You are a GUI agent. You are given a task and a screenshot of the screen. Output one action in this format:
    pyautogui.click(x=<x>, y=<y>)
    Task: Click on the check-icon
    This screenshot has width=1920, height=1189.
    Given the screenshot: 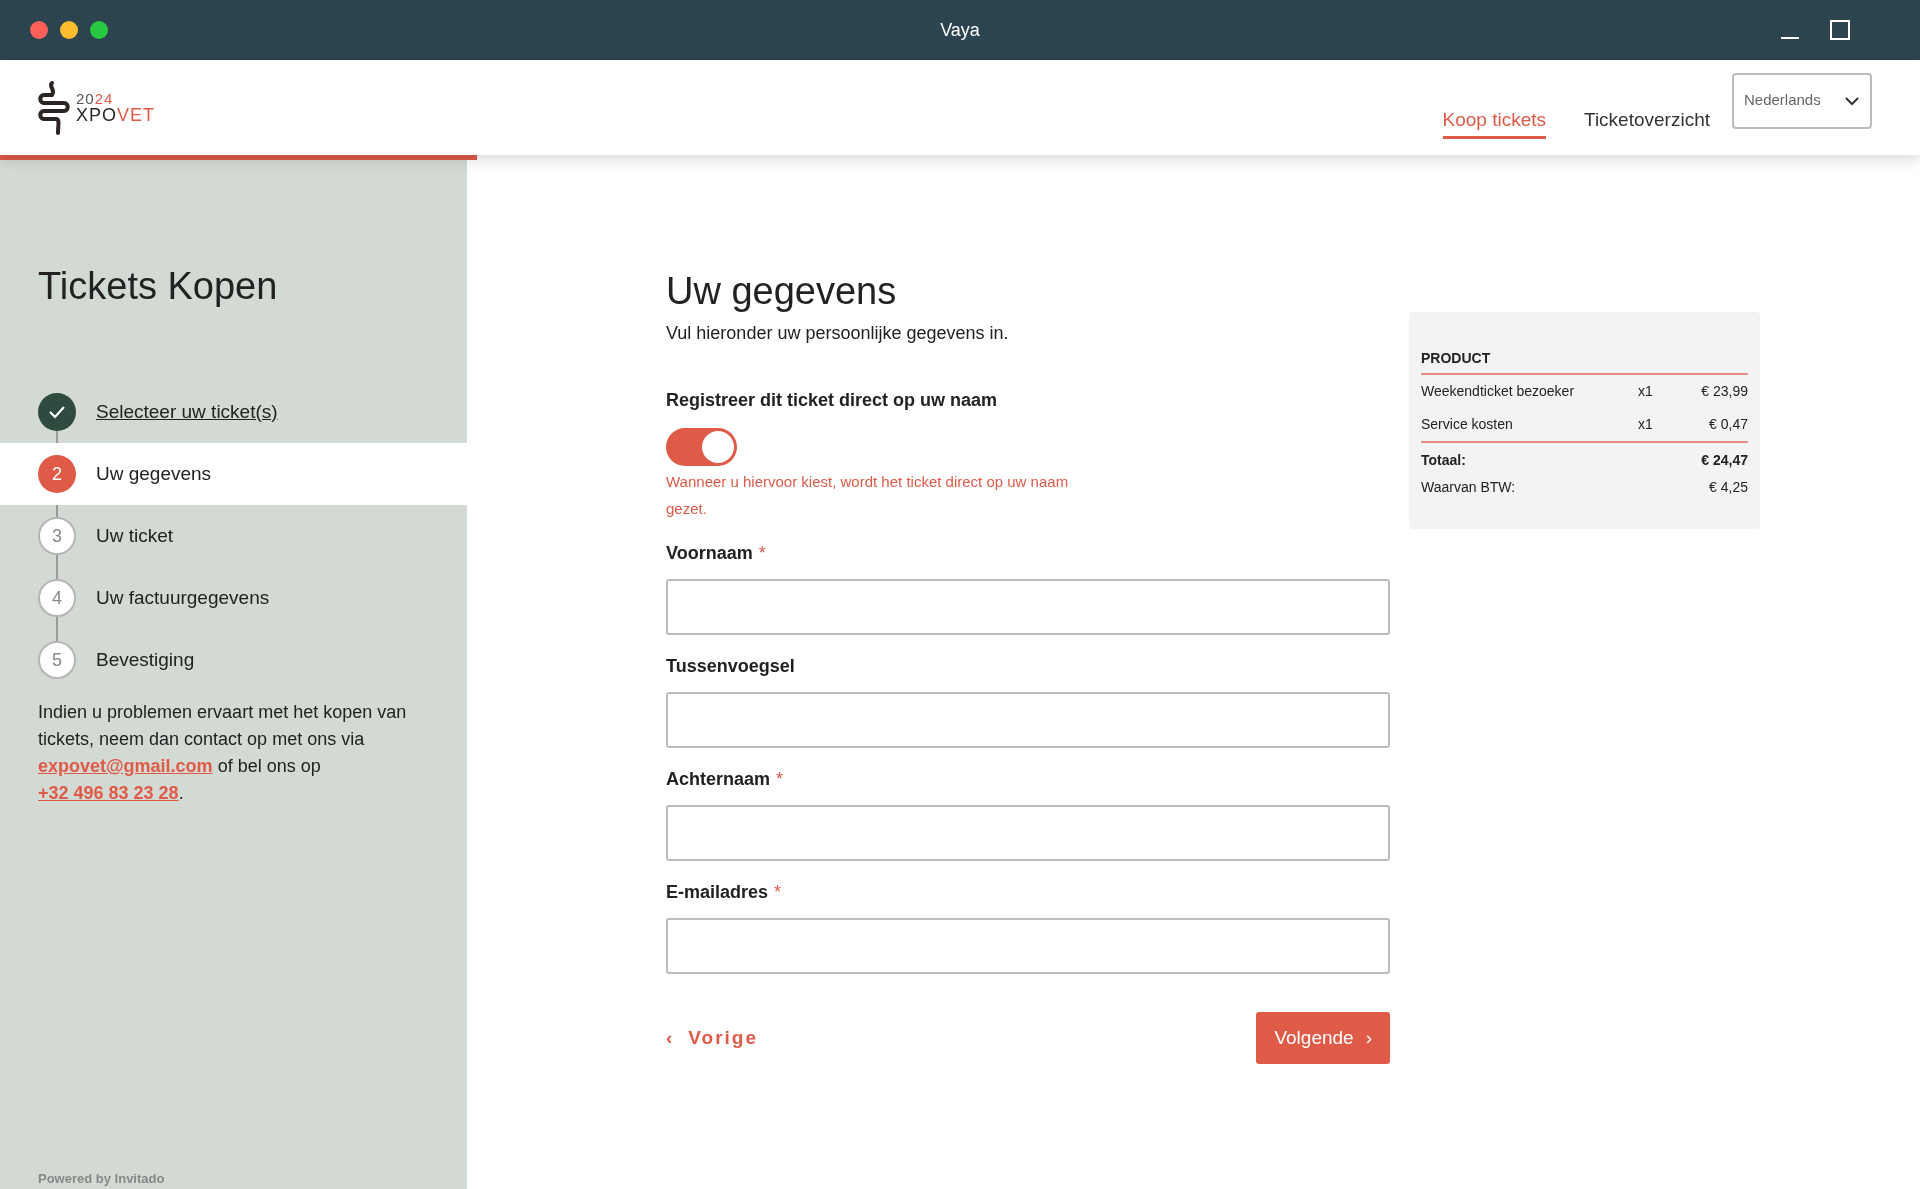 What is the action you would take?
    pyautogui.click(x=57, y=412)
    